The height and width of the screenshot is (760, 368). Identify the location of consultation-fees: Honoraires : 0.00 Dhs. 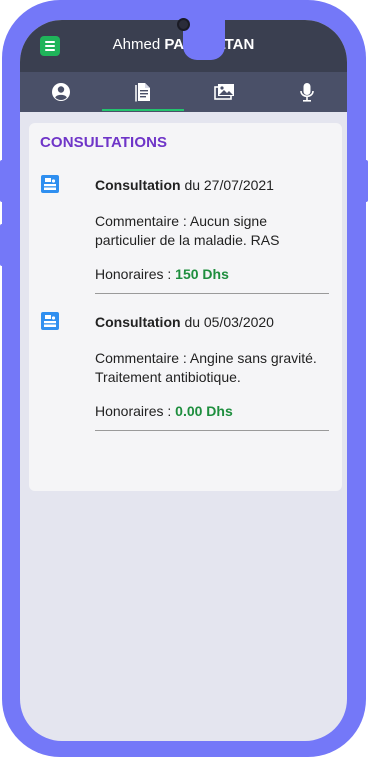
(164, 411).